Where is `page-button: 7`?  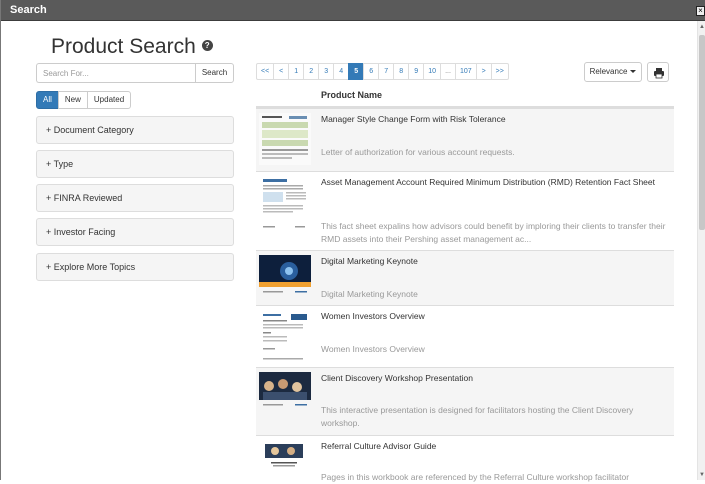
page-button: 7 is located at coordinates (386, 71).